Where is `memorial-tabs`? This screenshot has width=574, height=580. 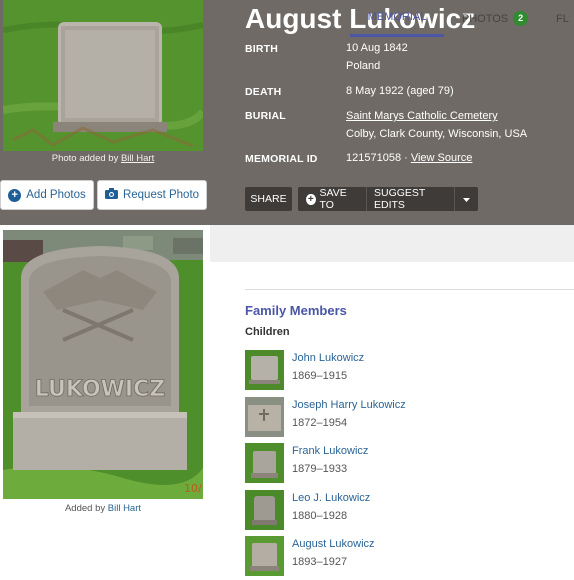 memorial-tabs is located at coordinates (392, 243).